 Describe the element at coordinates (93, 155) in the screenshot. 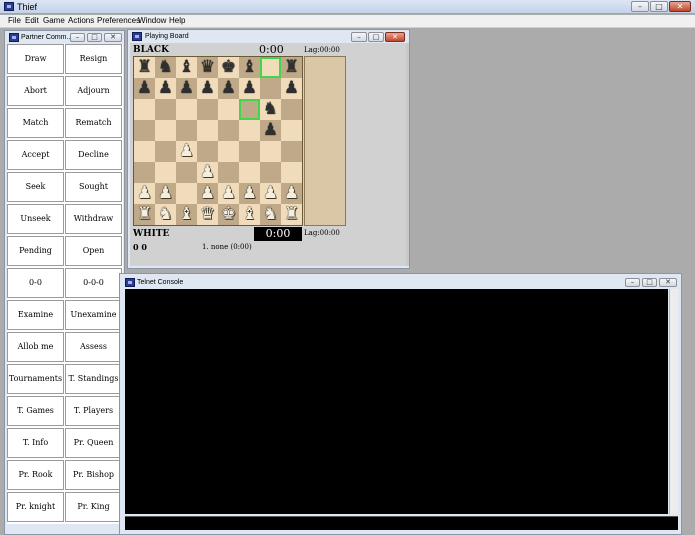

I see `partner-decline-button: Decline` at that location.